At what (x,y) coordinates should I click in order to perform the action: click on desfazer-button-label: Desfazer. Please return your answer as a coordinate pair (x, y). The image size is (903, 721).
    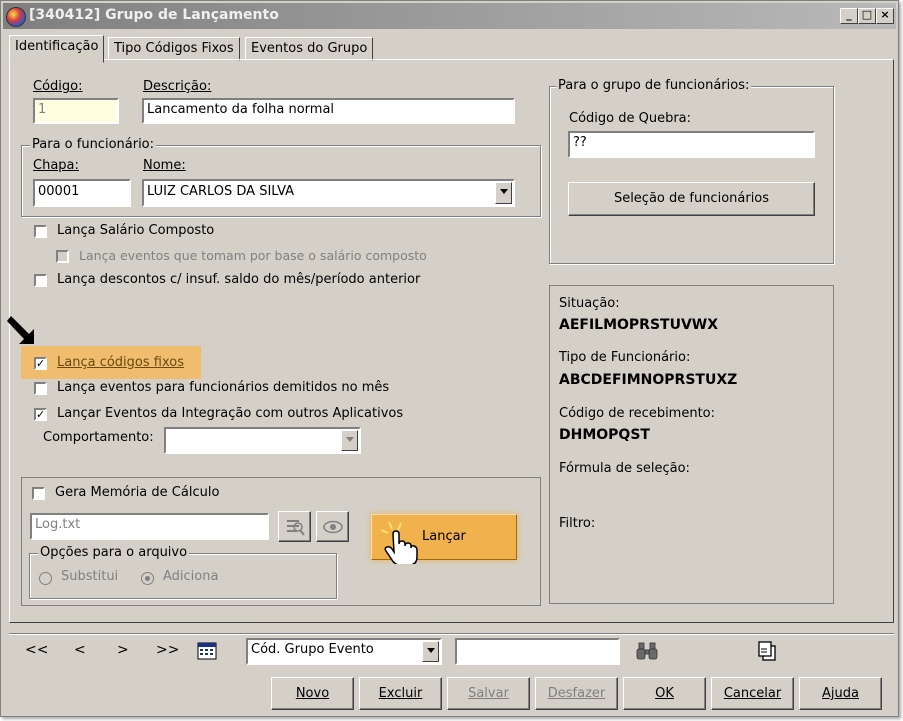
    Looking at the image, I should click on (576, 693).